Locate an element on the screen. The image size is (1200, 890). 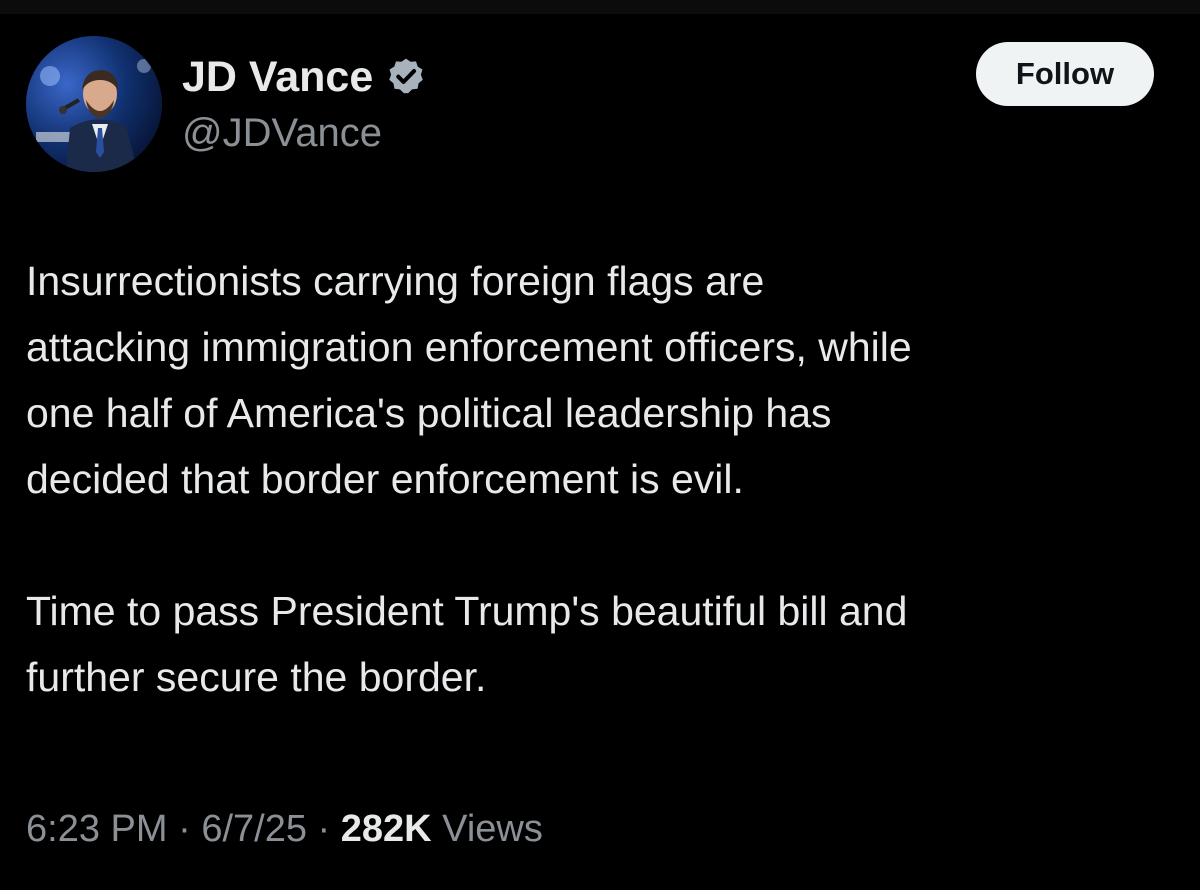
top-strip is located at coordinates (600, 7).